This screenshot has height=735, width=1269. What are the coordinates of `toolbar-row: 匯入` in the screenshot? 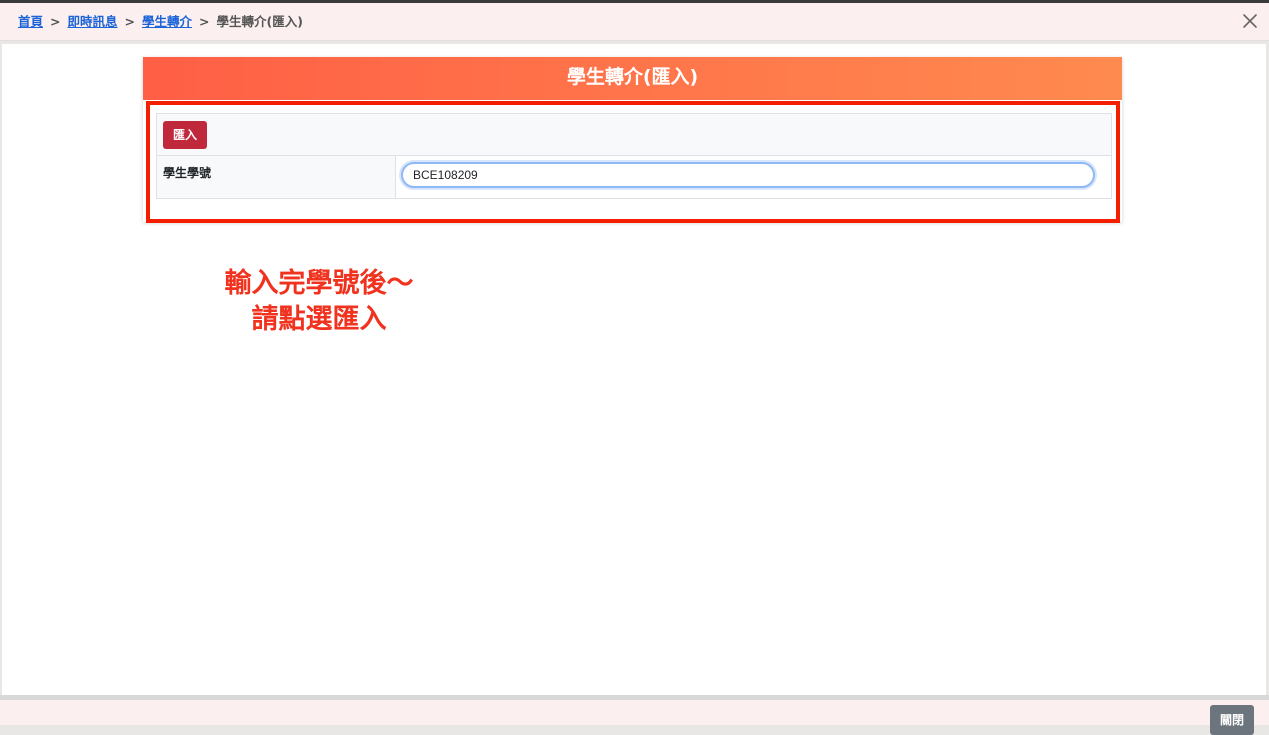 It's located at (634, 135).